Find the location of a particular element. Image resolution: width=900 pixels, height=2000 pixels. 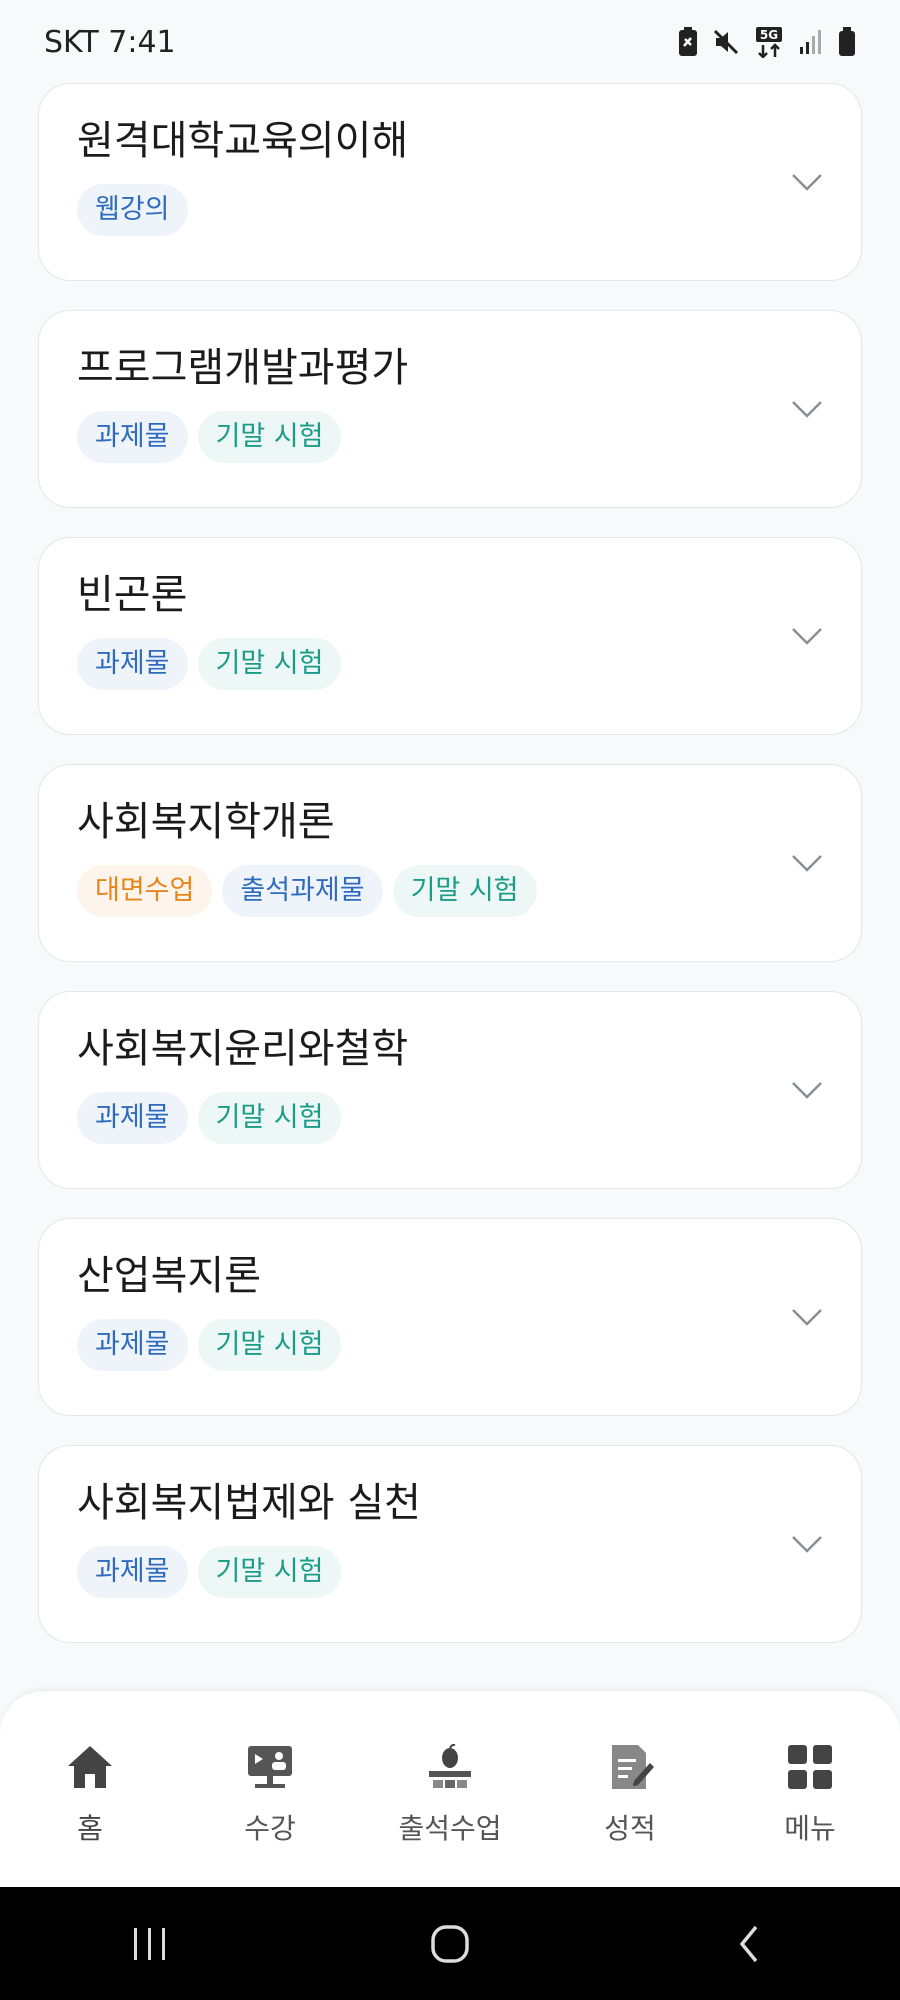

bottom-nav: 홈 수강 출석수업 성적 메뉴 is located at coordinates (450, 1788).